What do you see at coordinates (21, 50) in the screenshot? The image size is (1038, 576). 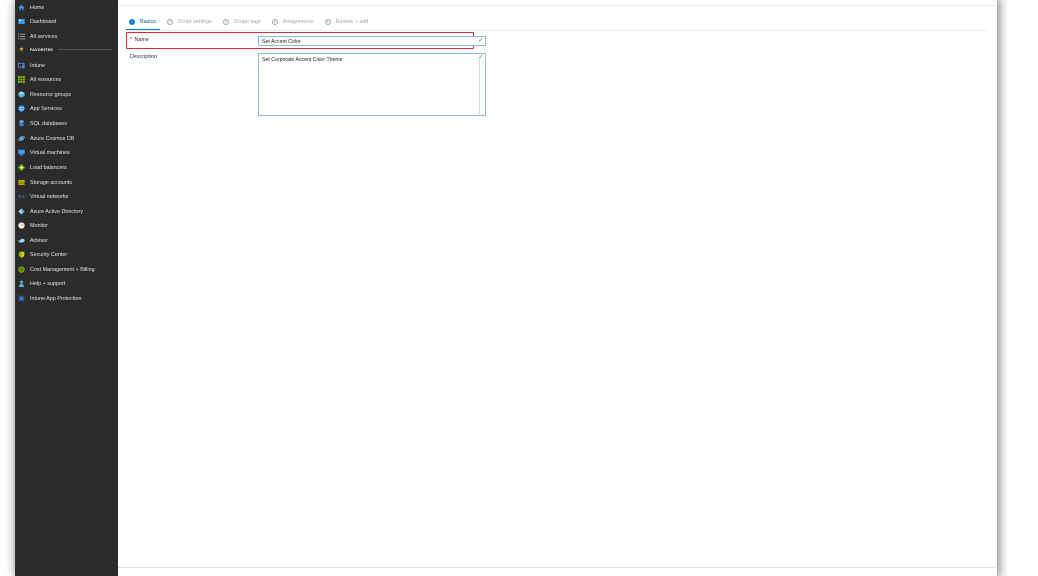 I see `star-icon: ★` at bounding box center [21, 50].